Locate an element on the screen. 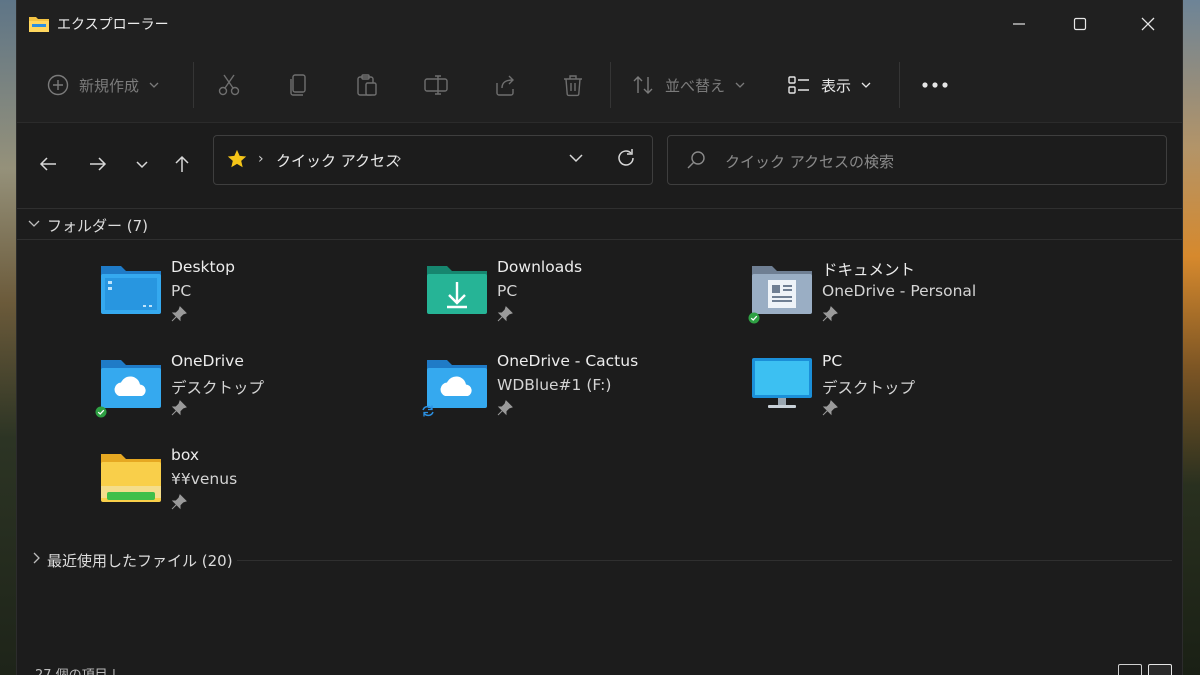 Image resolution: width=1200 pixels, height=675 pixels. folder-tile-downloads: Downloads PC is located at coordinates (585, 303).